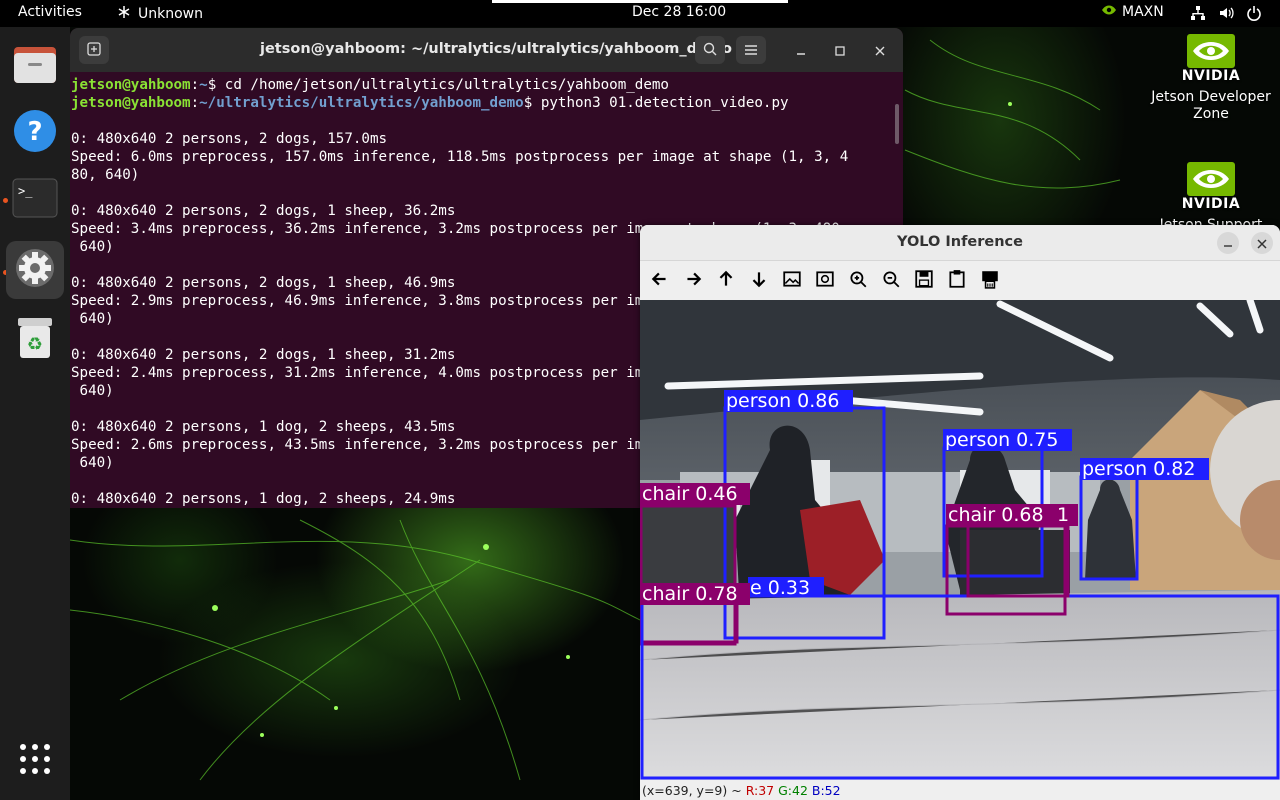 This screenshot has width=1280, height=800. I want to click on volume-icon, so click(1226, 13).